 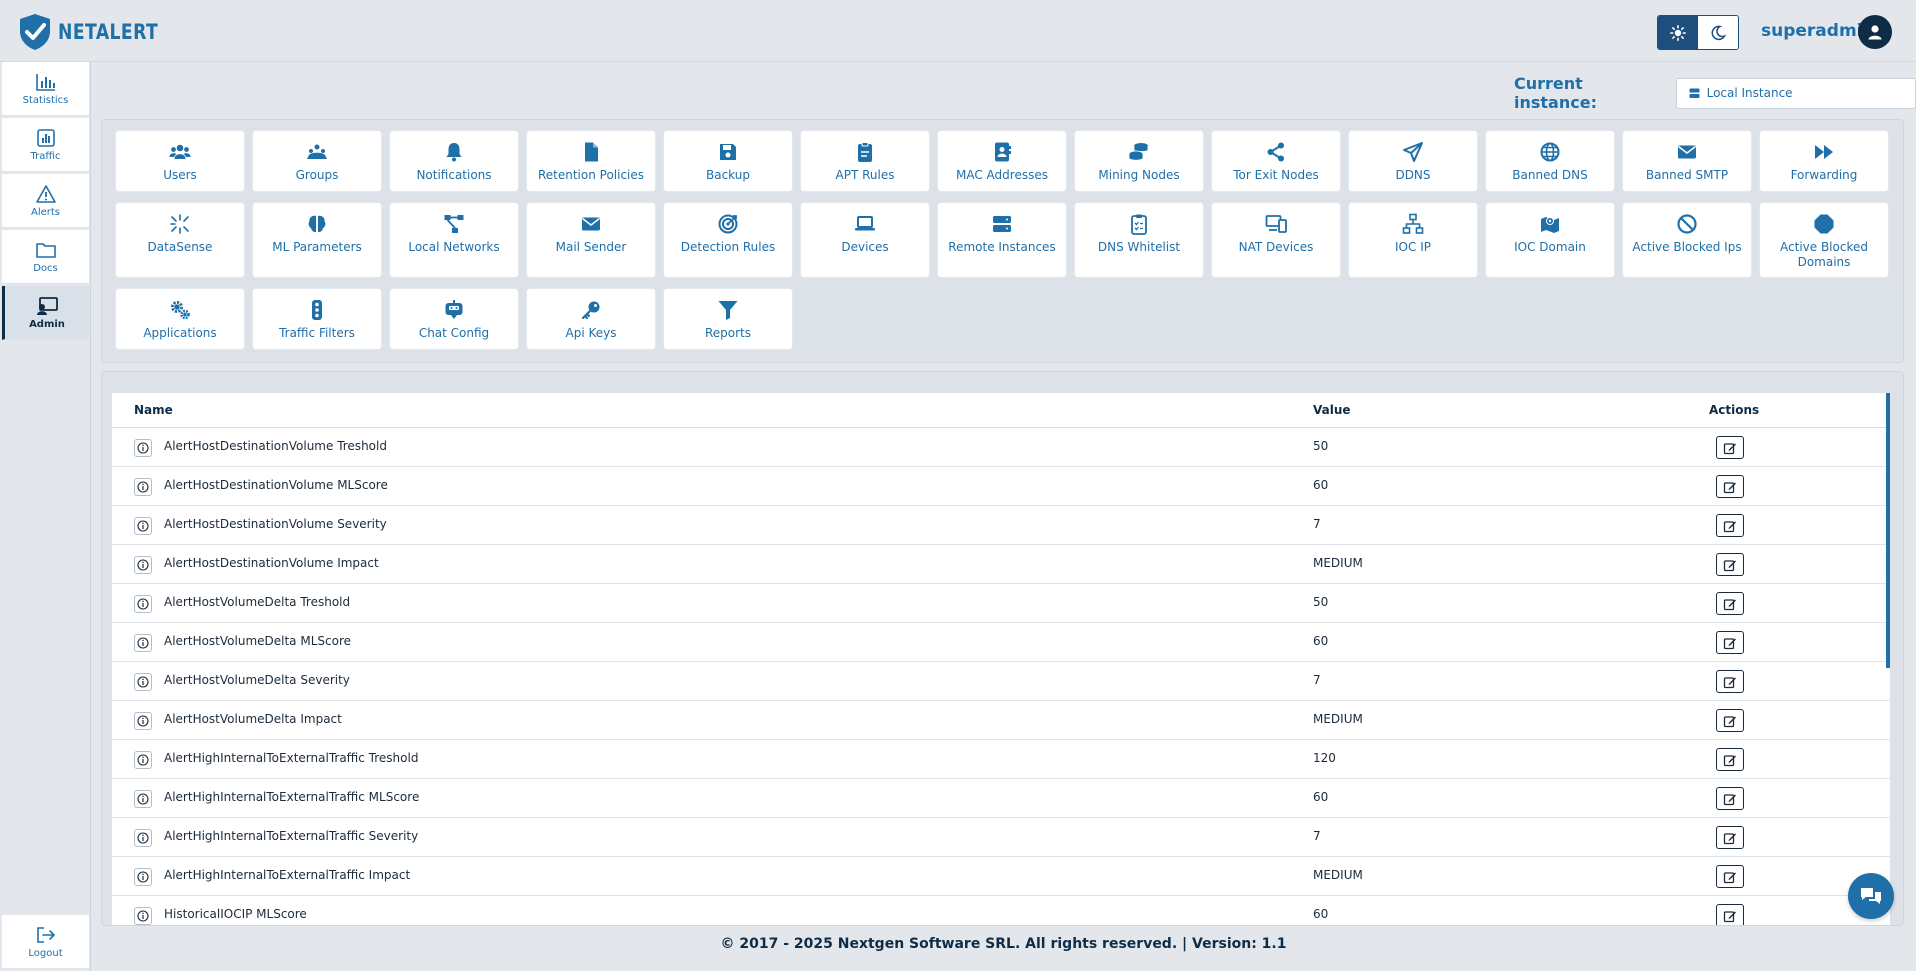 What do you see at coordinates (1139, 240) in the screenshot?
I see `tile-dns-whitelist: DNS Whitelist` at bounding box center [1139, 240].